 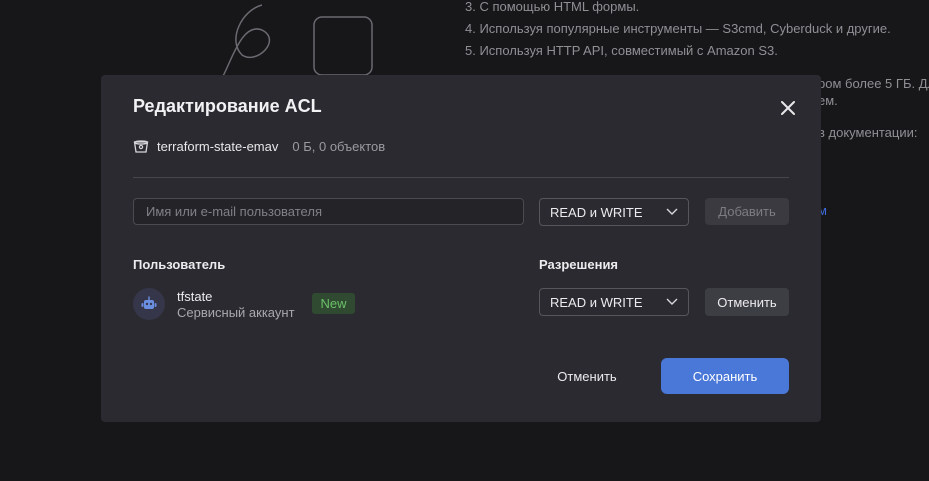 What do you see at coordinates (461, 177) in the screenshot?
I see `divider` at bounding box center [461, 177].